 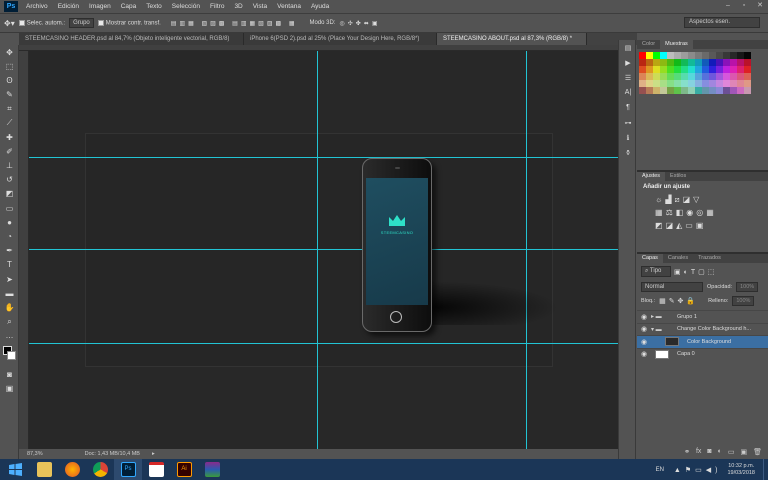 What do you see at coordinates (701, 225) in the screenshot?
I see `selective-color-icon: ▣` at bounding box center [701, 225].